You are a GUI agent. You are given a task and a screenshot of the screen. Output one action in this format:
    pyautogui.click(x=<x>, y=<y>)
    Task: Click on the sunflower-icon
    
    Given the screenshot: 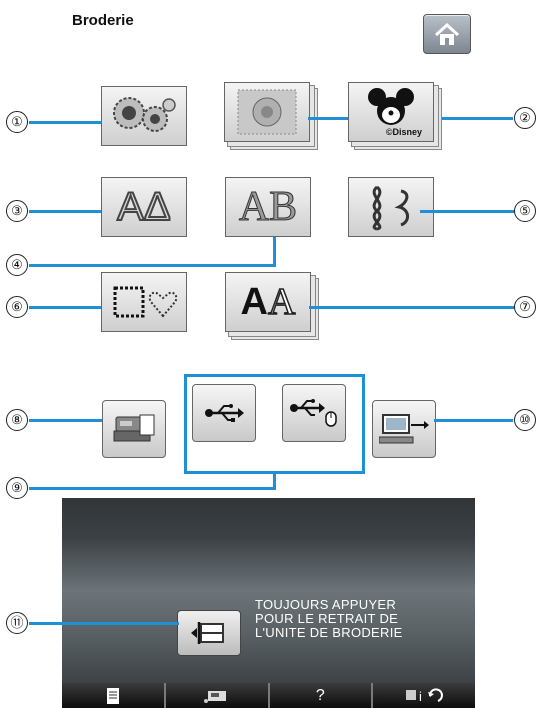 What is the action you would take?
    pyautogui.click(x=144, y=114)
    